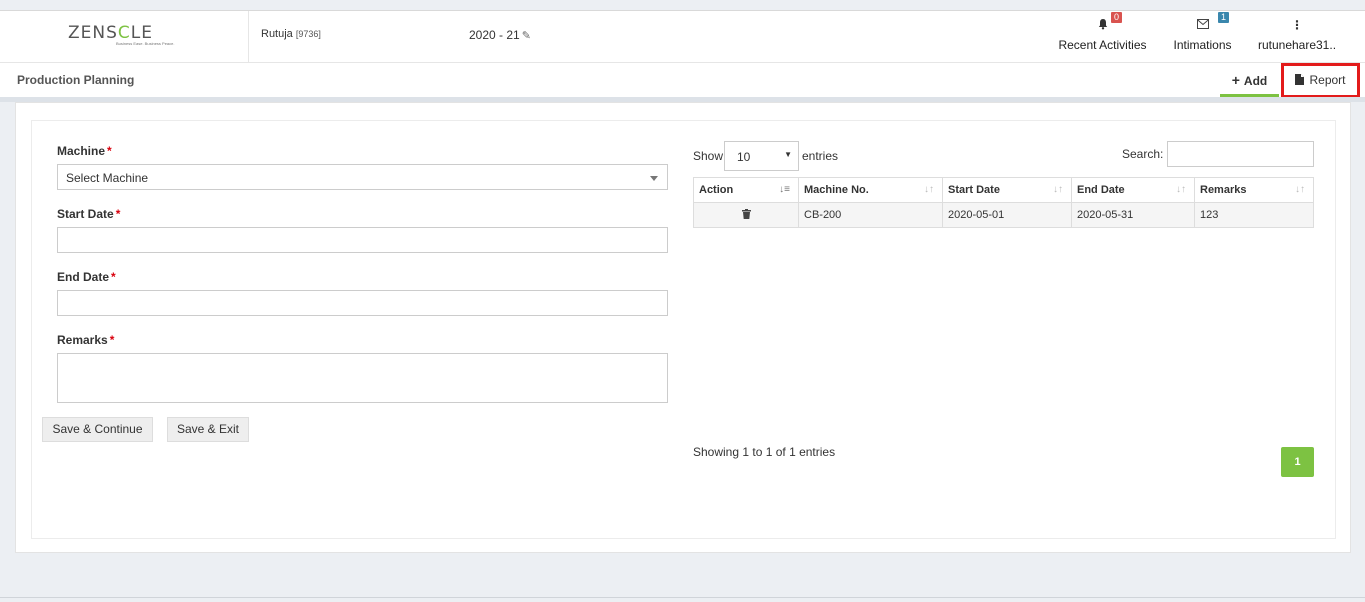 Image resolution: width=1365 pixels, height=602 pixels. What do you see at coordinates (89, 214) in the screenshot?
I see `start-date-label: Start Date *` at bounding box center [89, 214].